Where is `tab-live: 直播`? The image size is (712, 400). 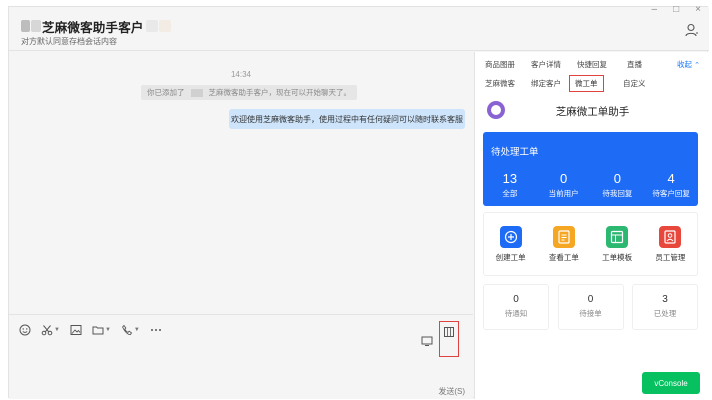 tab-live: 直播 is located at coordinates (634, 64).